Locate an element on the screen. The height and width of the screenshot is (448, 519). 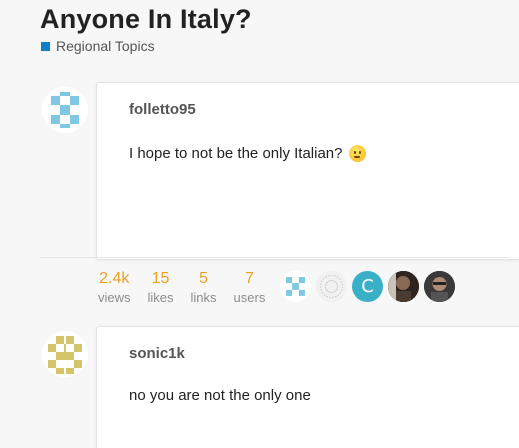
stat-number: 5 is located at coordinates (203, 278).